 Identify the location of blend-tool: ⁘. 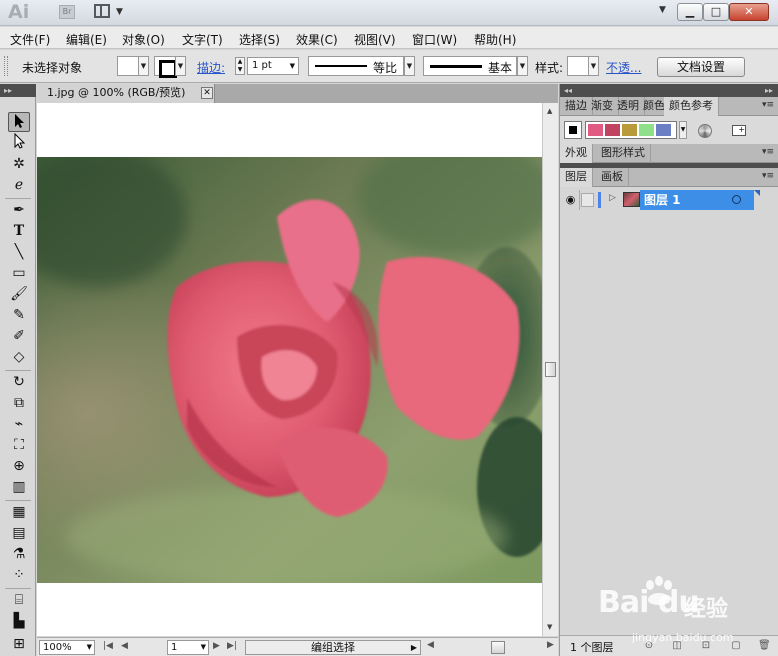
(19, 575).